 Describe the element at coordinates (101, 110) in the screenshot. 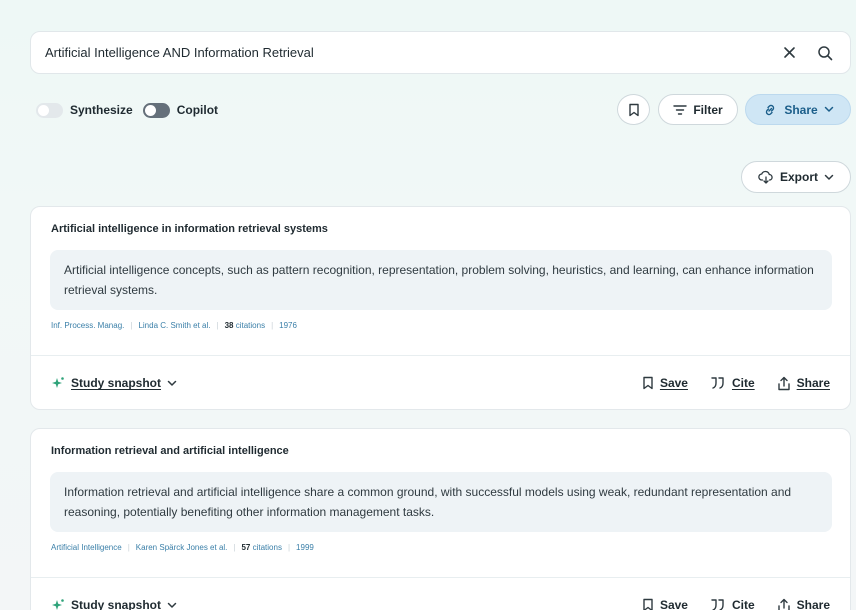

I see `synthesize-label: Synthesize` at that location.